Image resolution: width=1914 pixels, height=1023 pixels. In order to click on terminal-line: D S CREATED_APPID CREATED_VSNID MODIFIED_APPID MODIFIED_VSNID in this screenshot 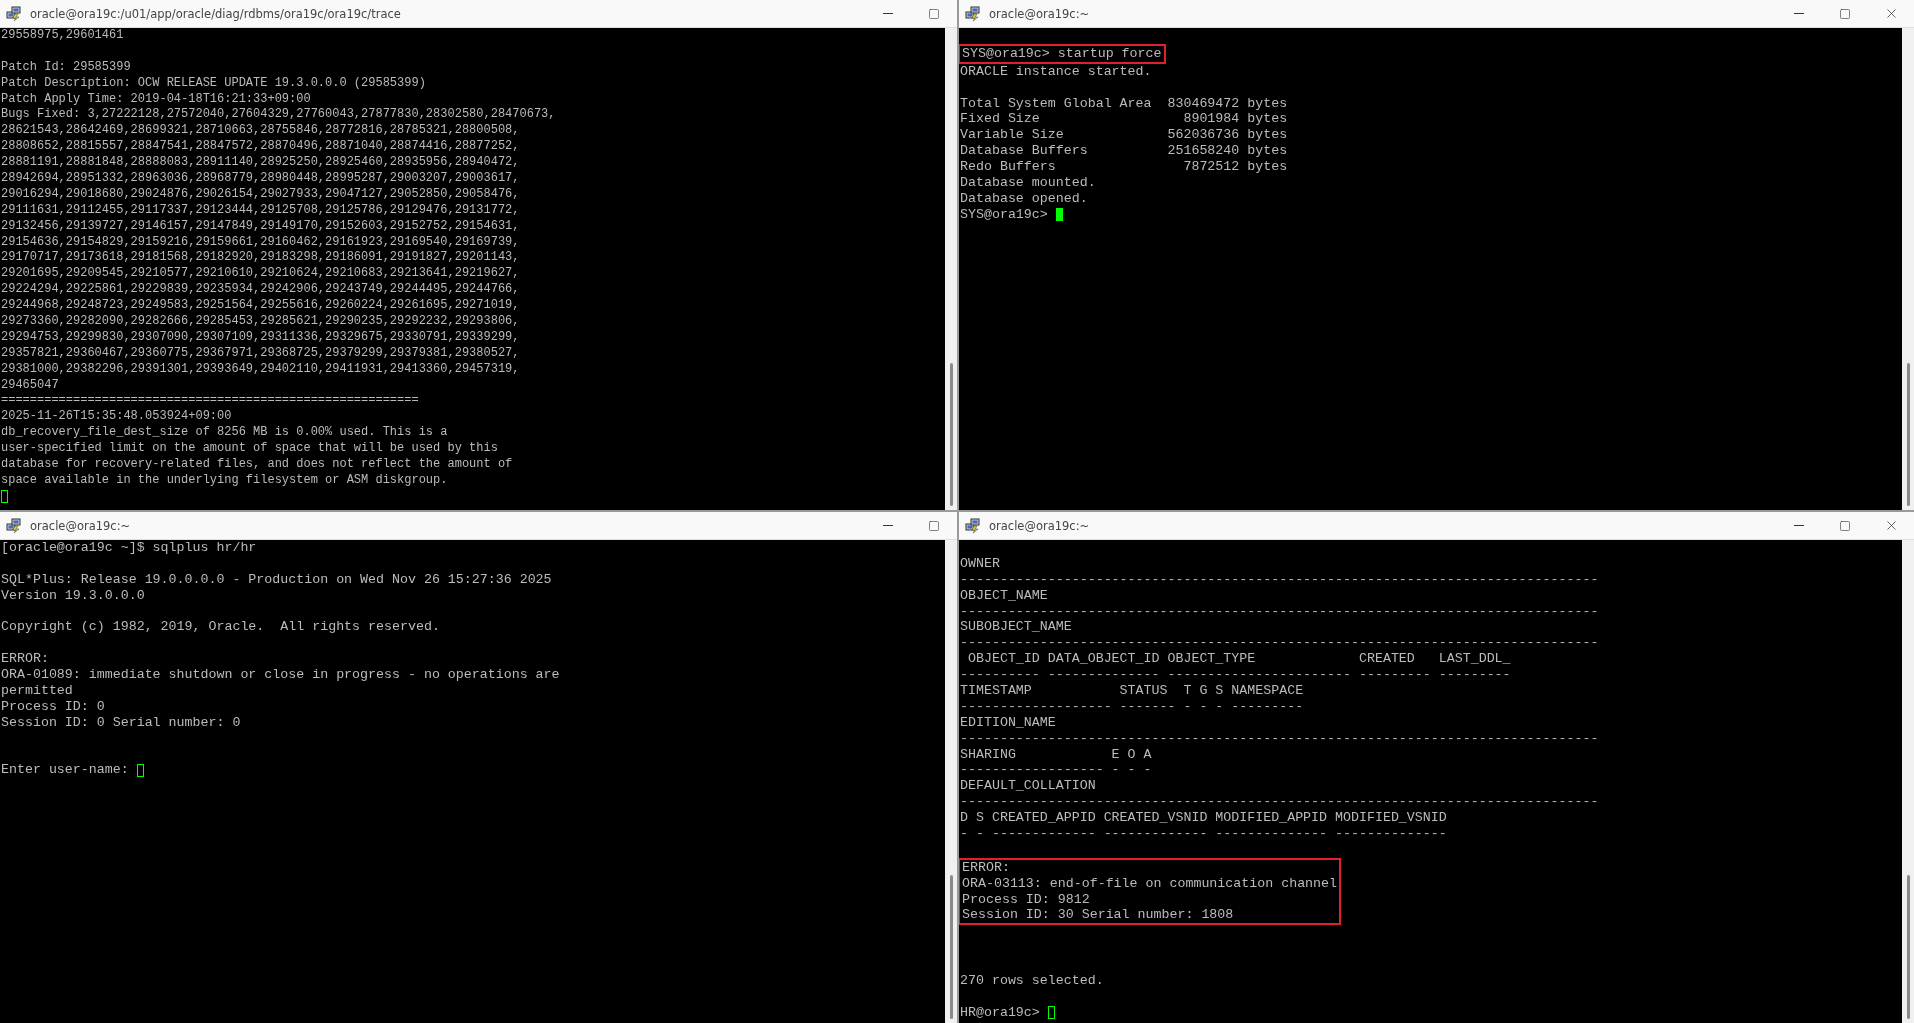, I will do `click(1204, 818)`.